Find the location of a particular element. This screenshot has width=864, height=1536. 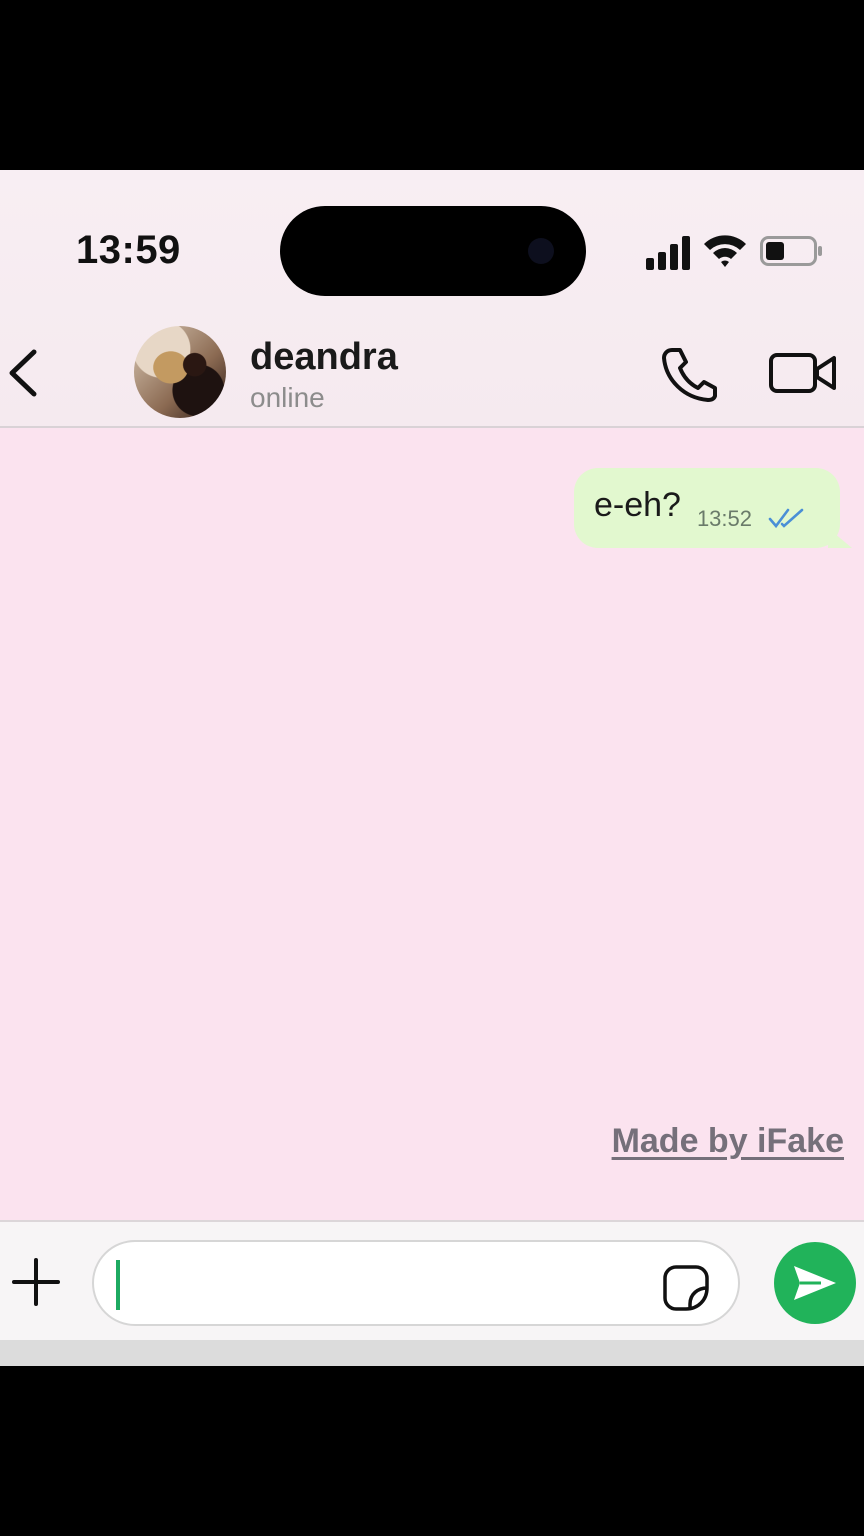

send-icon is located at coordinates (815, 1283).